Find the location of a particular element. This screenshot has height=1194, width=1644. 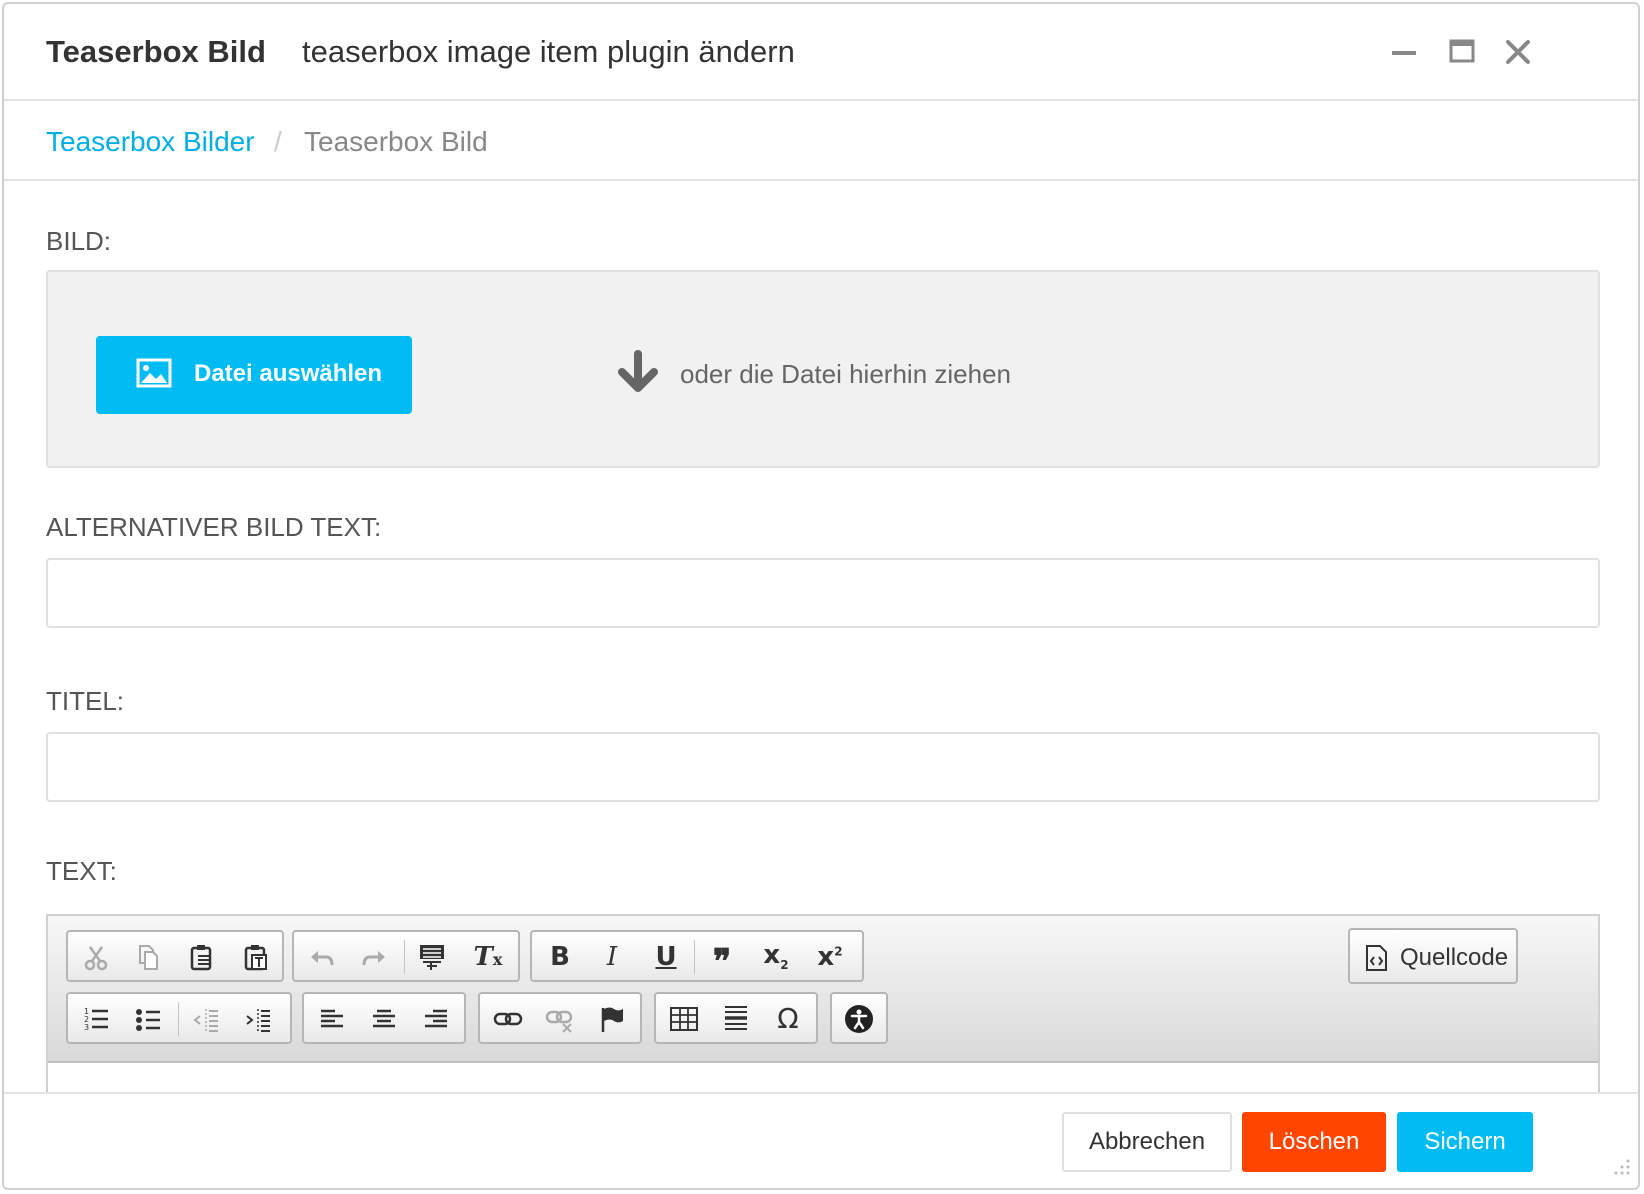

drop-hint: oder die Datei hierhin ziehen is located at coordinates (845, 374).